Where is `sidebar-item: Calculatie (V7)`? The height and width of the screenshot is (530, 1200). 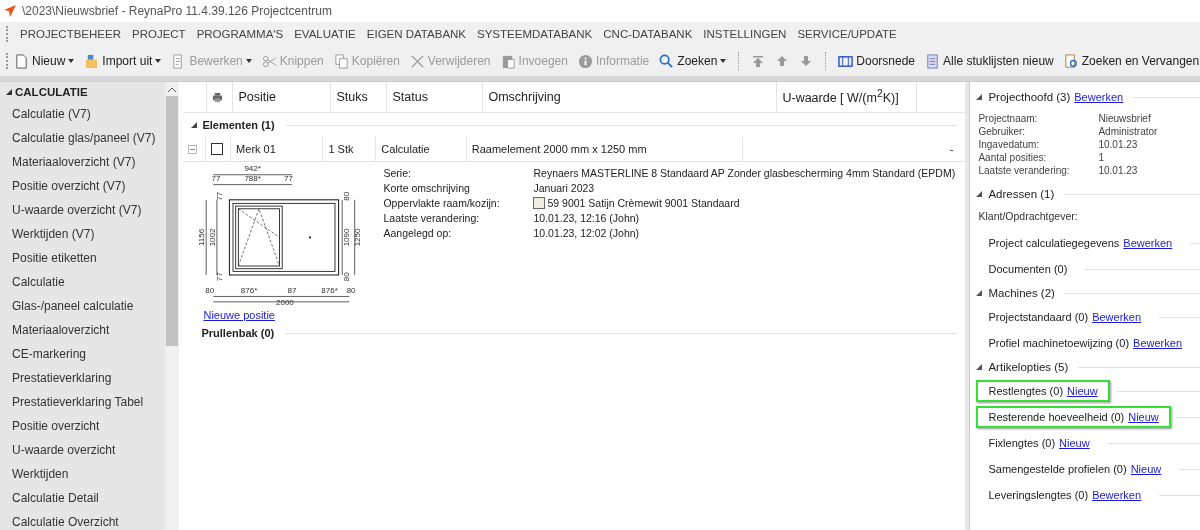 sidebar-item: Calculatie (V7) is located at coordinates (83, 114).